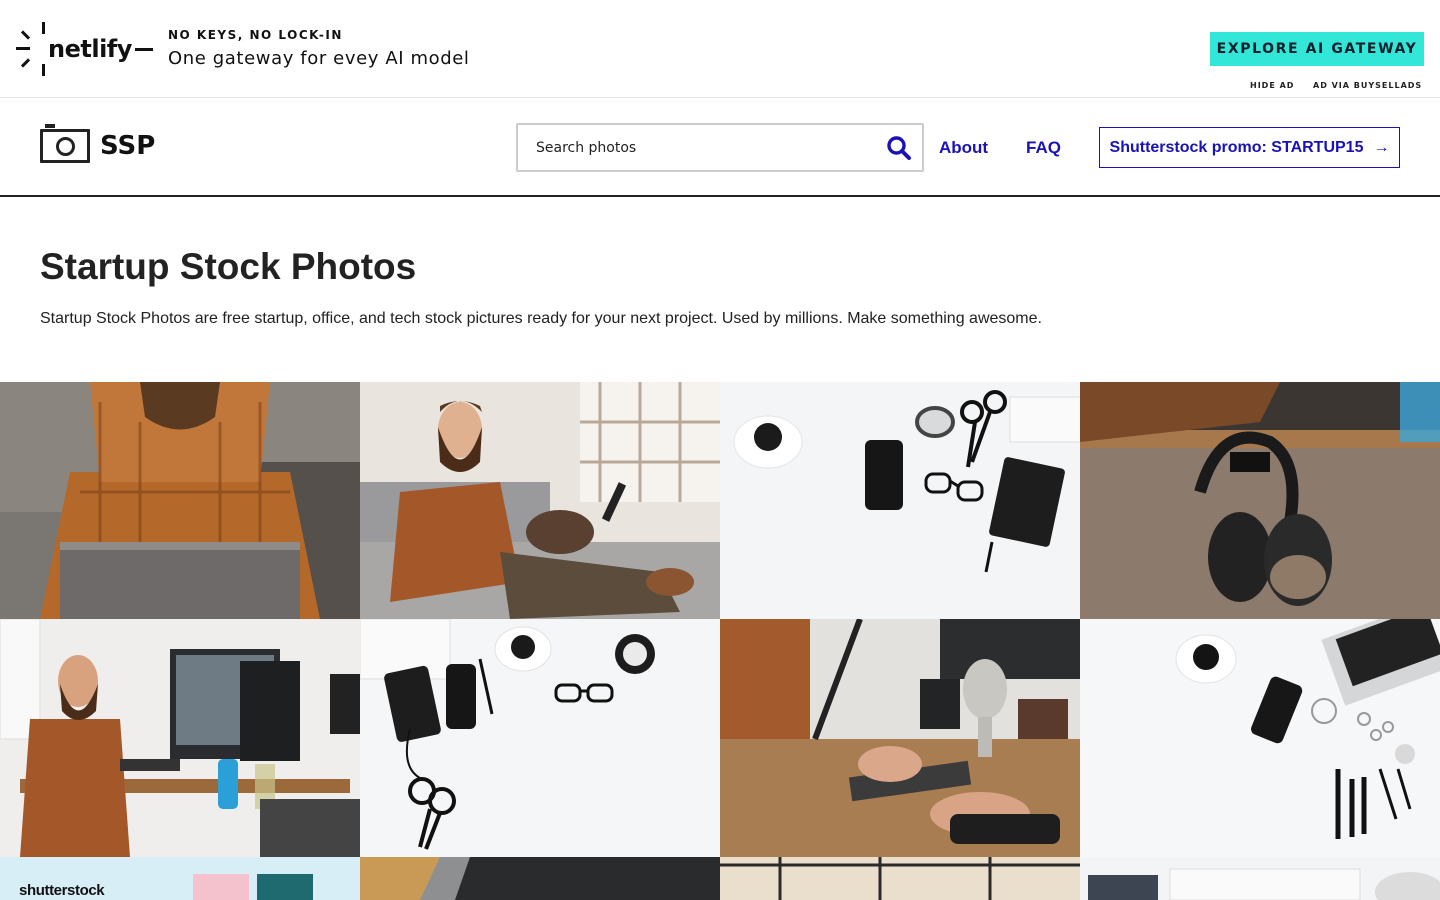 The image size is (1440, 900). What do you see at coordinates (62, 890) in the screenshot?
I see `shutterstock-logo: shutterstock` at bounding box center [62, 890].